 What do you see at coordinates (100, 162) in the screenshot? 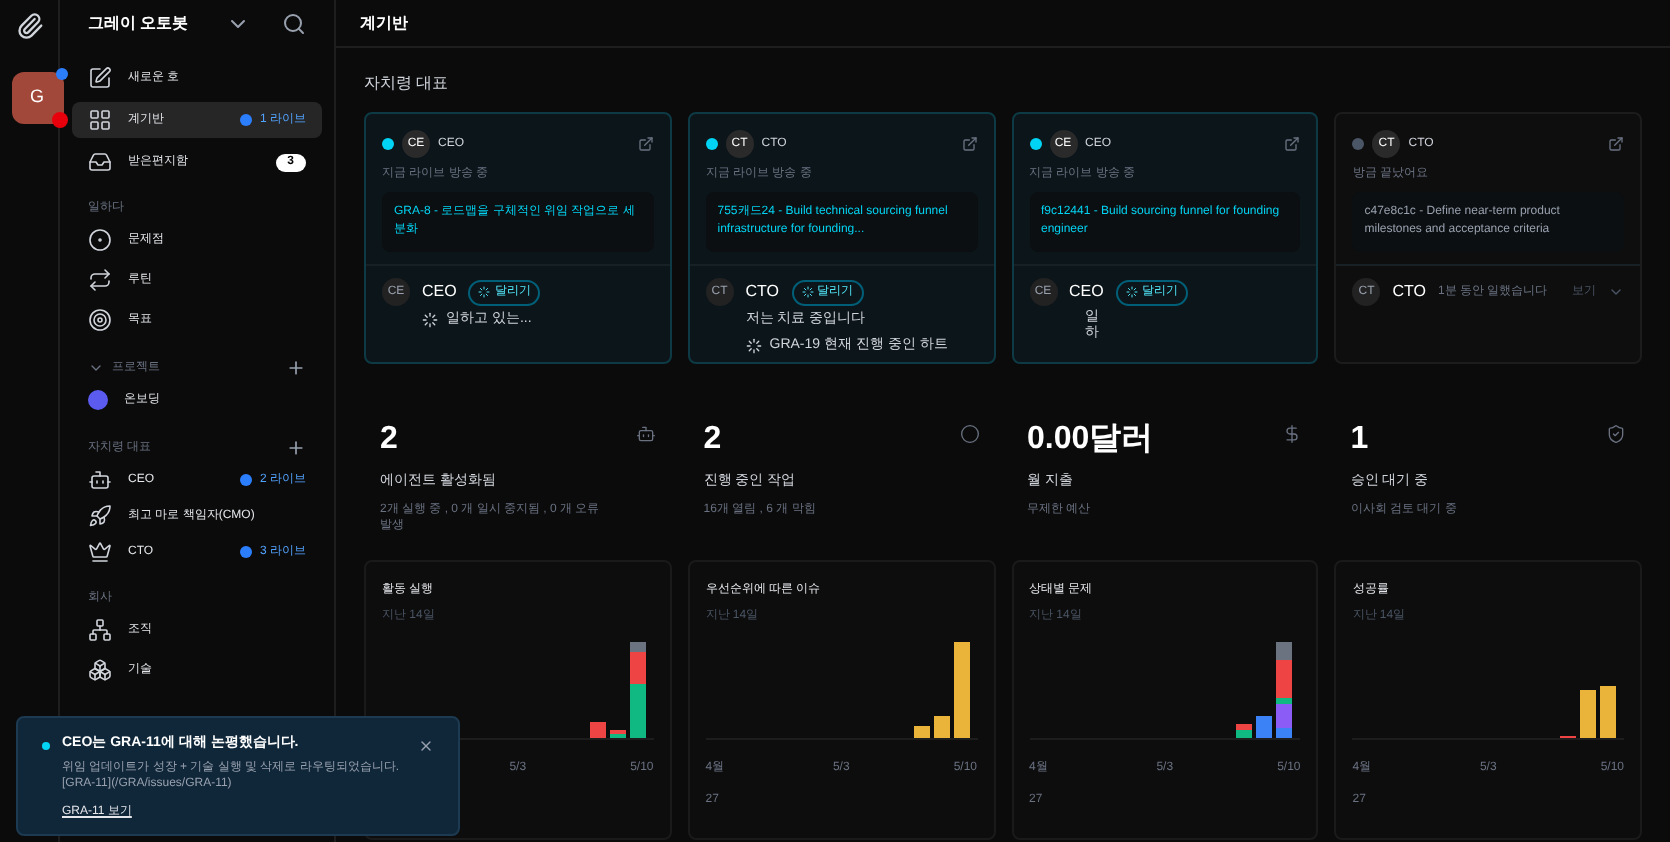
I see `inbox-icon` at bounding box center [100, 162].